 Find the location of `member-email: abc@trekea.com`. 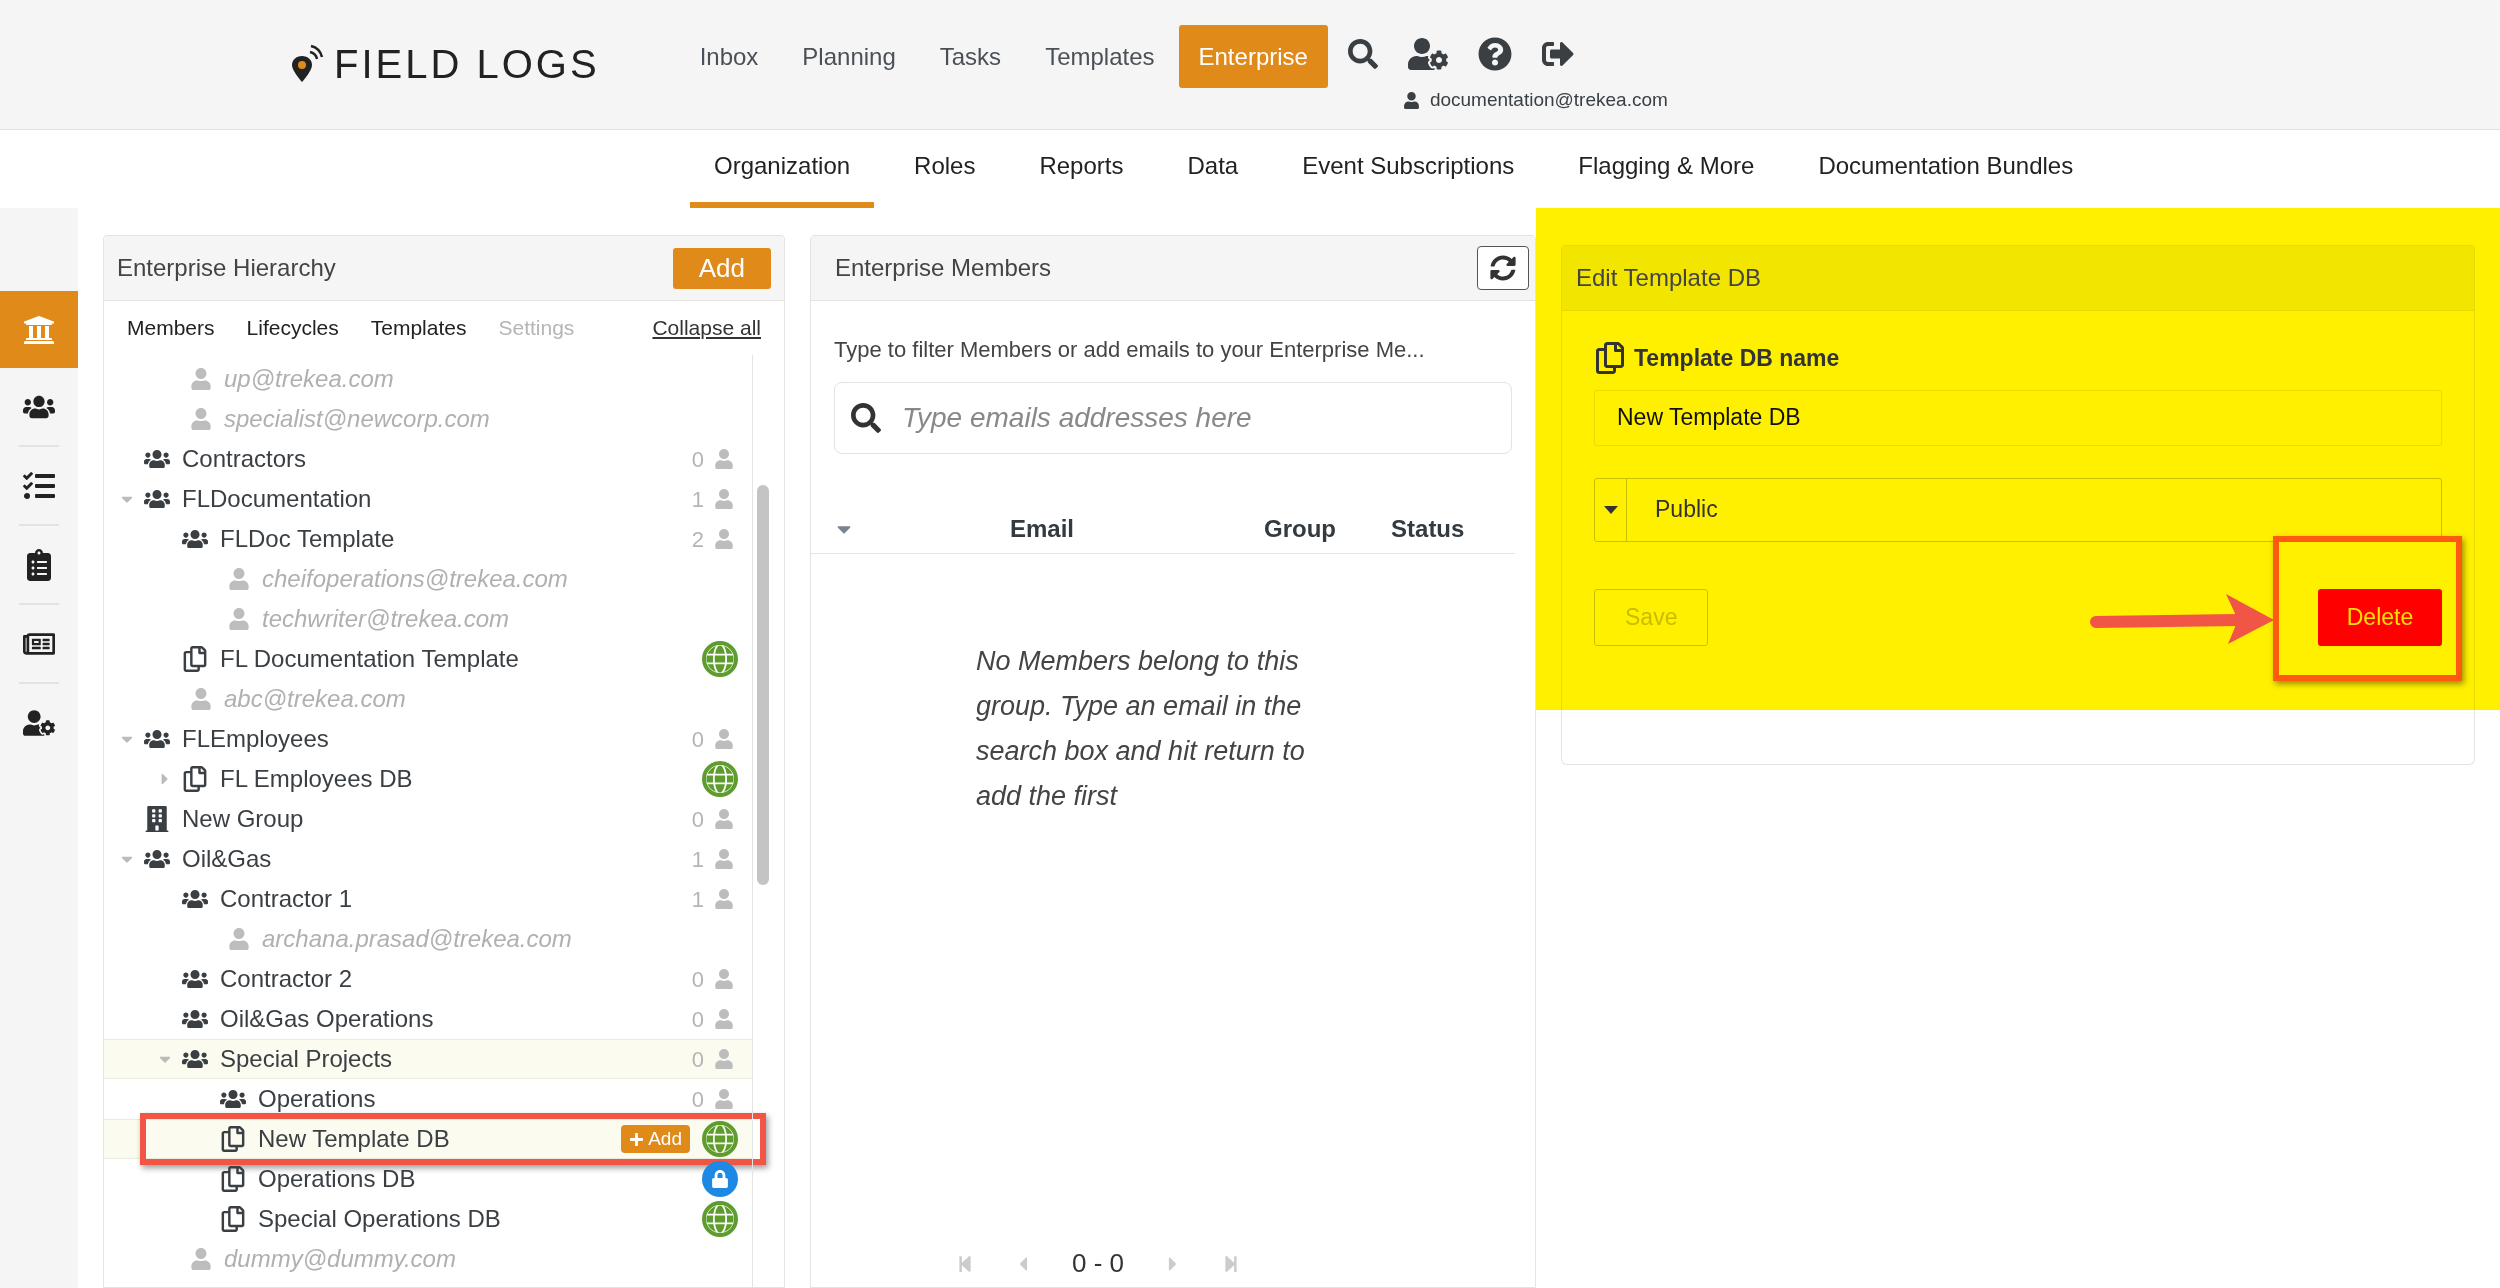

member-email: abc@trekea.com is located at coordinates (315, 699).